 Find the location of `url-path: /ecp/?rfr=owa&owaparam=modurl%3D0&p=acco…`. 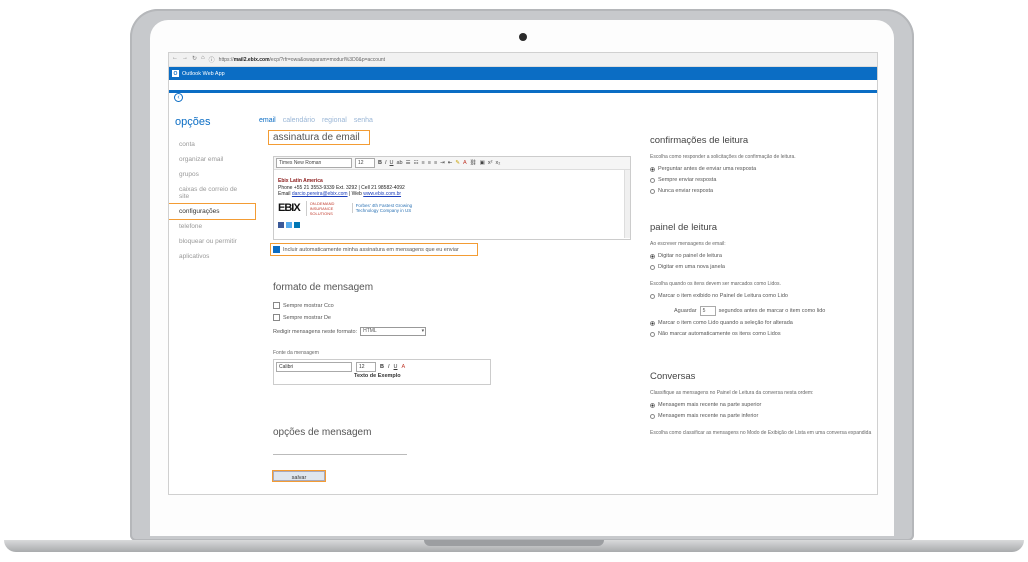

url-path: /ecp/?rfr=owa&owaparam=modurl%3D0&p=acco… is located at coordinates (327, 59).